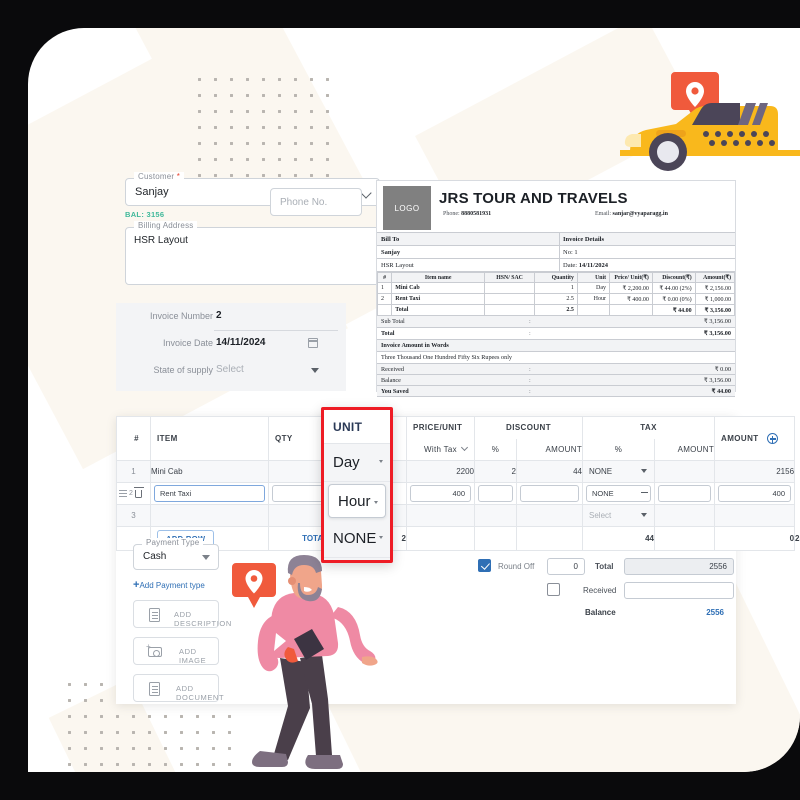 Image resolution: width=800 pixels, height=800 pixels. I want to click on invoice-col-header: Price/ Unit(₹), so click(631, 277).